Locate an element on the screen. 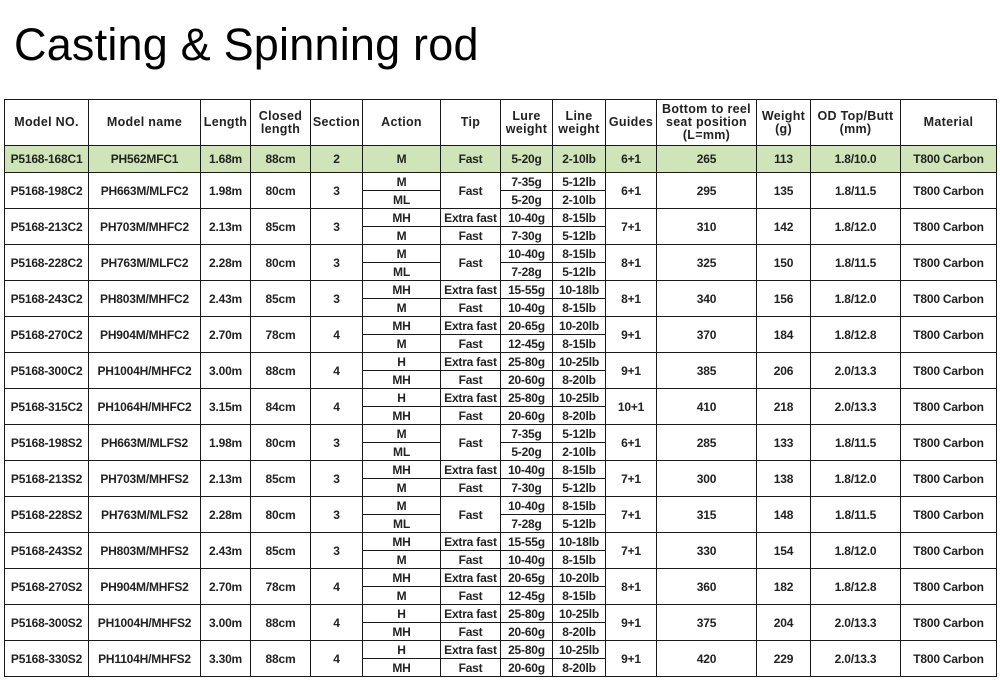  cell-model-no: P5168-315C2 is located at coordinates (46, 406).